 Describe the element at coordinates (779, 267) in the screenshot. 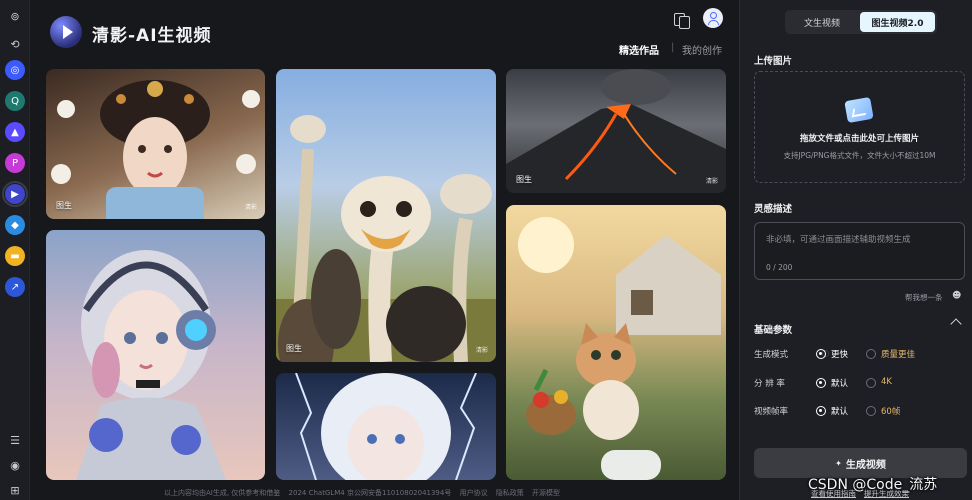

I see `char-count: 0 / 200` at that location.